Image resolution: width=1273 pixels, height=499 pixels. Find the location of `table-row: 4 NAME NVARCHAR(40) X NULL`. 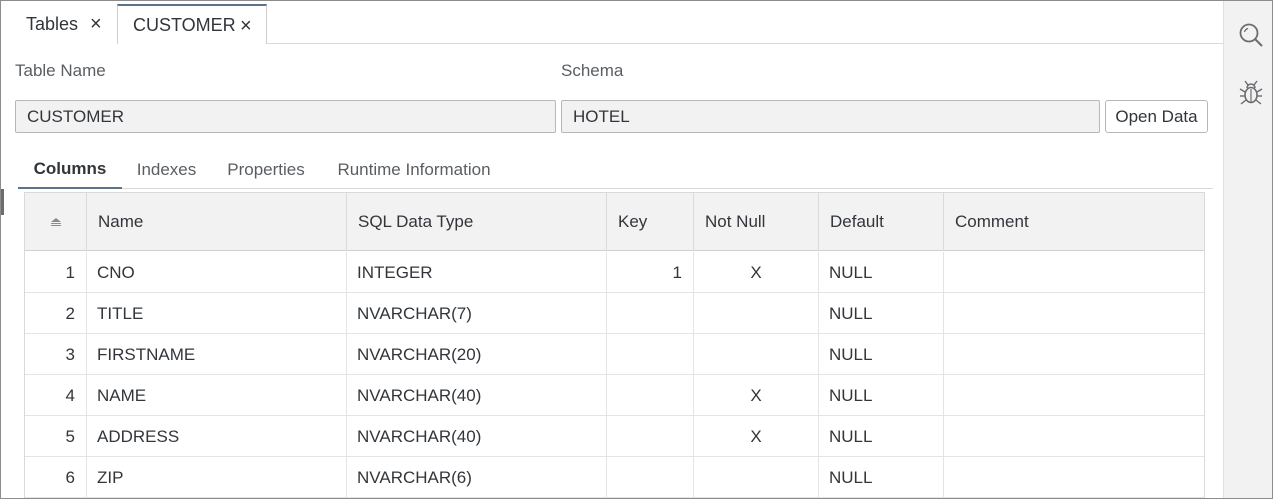

table-row: 4 NAME NVARCHAR(40) X NULL is located at coordinates (614, 395).